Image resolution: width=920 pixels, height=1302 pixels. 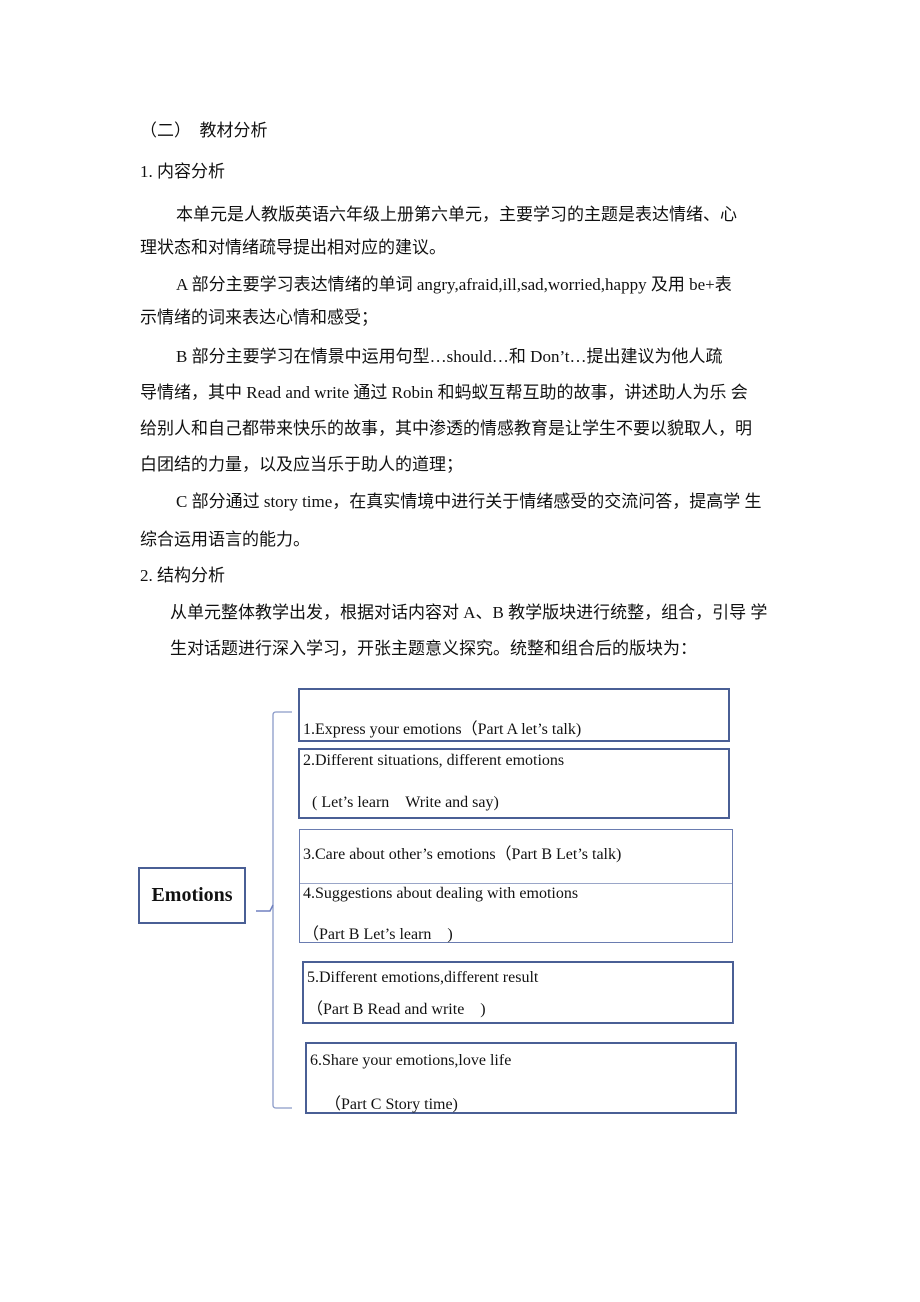 What do you see at coordinates (391, 1104) in the screenshot?
I see `node-text: （Part C Story time)` at bounding box center [391, 1104].